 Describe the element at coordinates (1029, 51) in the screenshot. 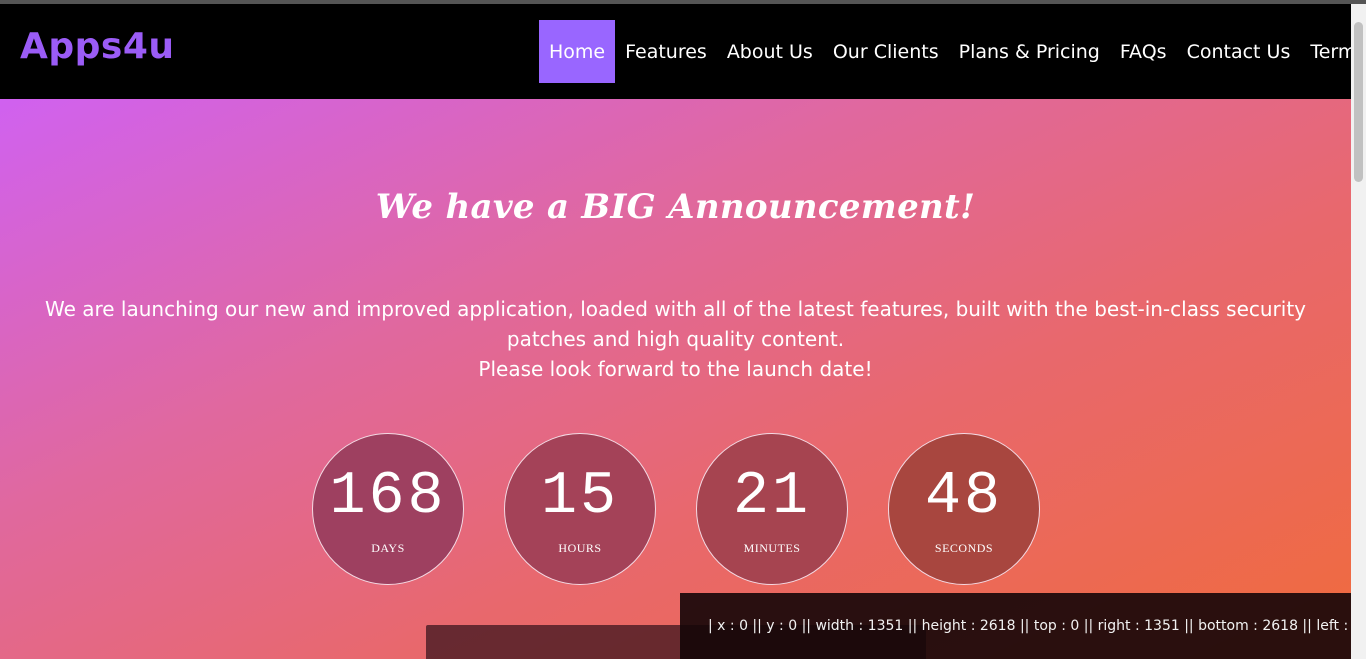

I see `nav-plans-pricing: Plans & Pricing` at that location.